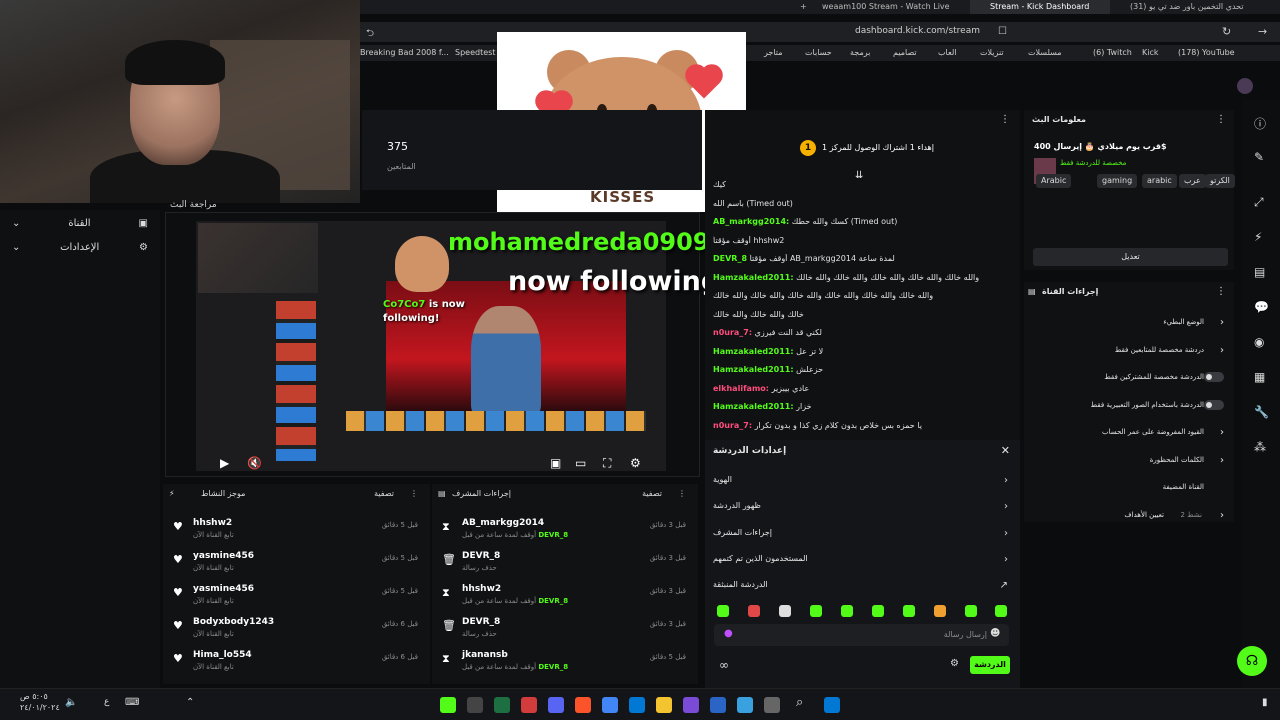  What do you see at coordinates (1129, 322) in the screenshot?
I see `channel-action-item: الوضع البطيء ›` at bounding box center [1129, 322].